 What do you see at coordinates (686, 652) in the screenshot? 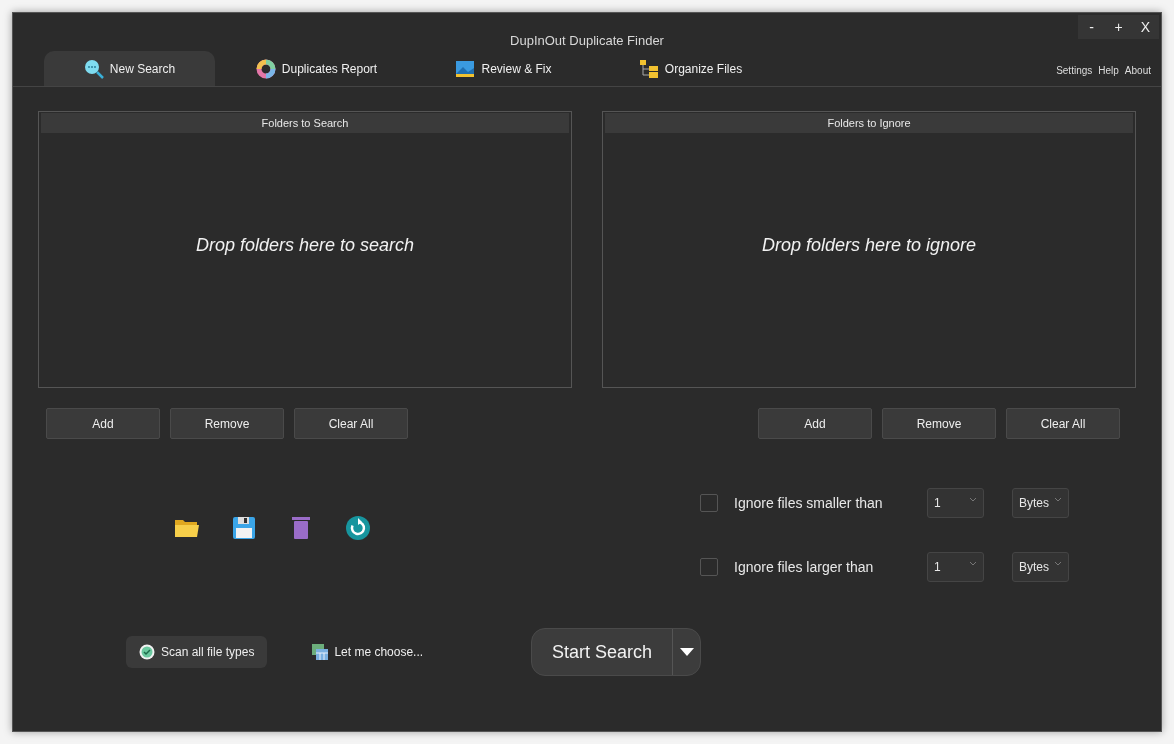
I see `dropdown-arrow-icon` at bounding box center [686, 652].